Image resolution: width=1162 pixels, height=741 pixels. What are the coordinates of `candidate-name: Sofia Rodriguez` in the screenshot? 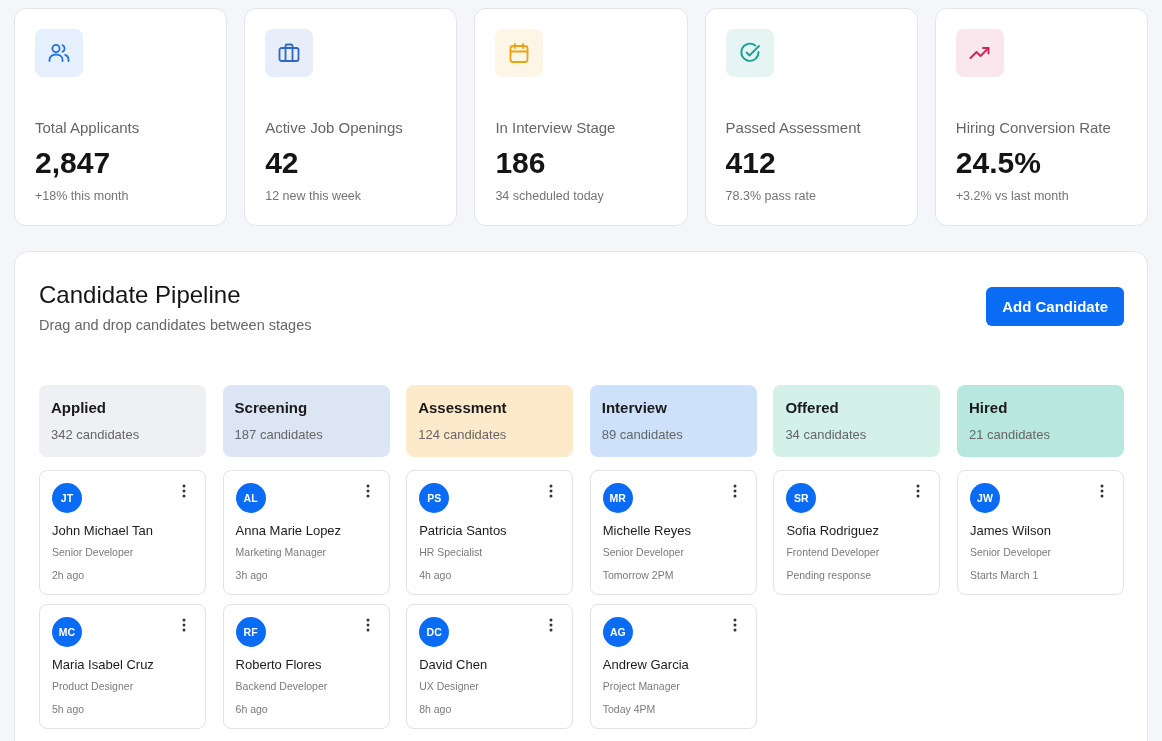 It's located at (832, 531).